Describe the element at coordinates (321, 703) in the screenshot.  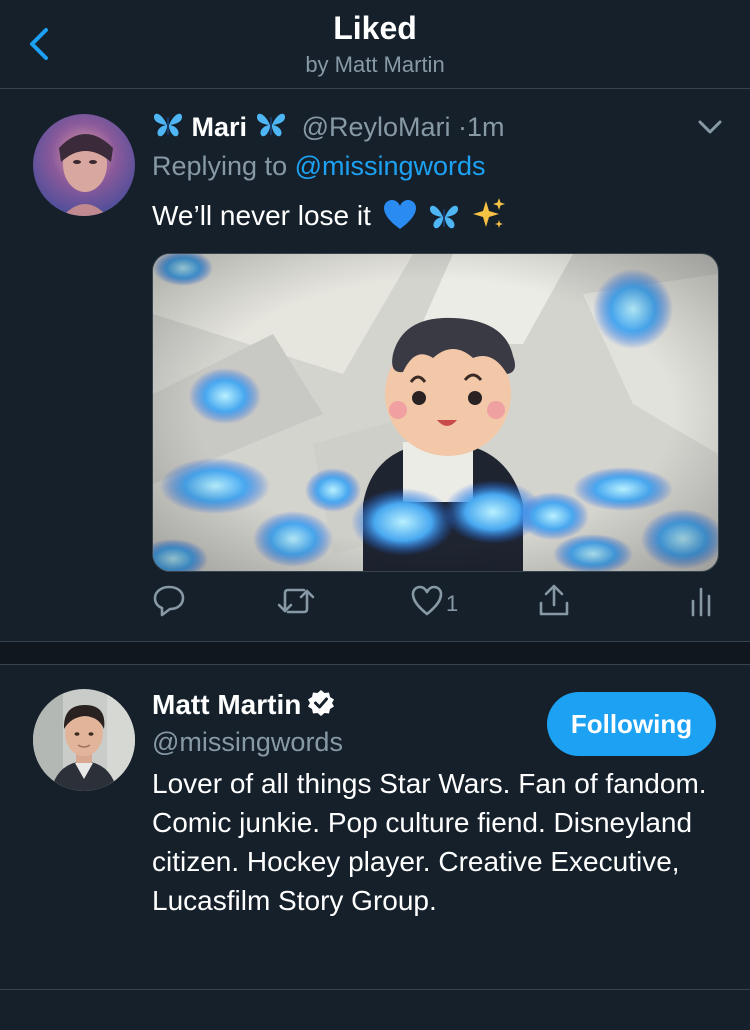
I see `verified-badge-icon` at that location.